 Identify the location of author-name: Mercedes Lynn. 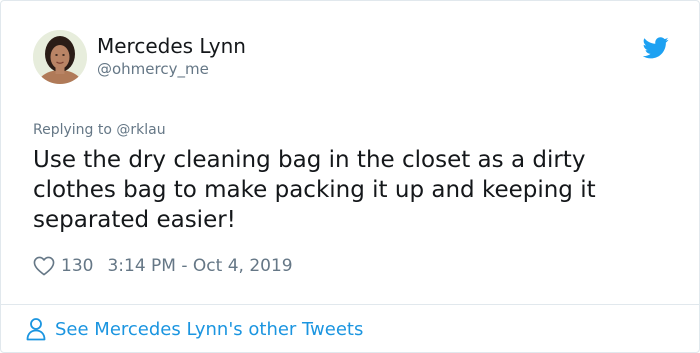
(171, 46).